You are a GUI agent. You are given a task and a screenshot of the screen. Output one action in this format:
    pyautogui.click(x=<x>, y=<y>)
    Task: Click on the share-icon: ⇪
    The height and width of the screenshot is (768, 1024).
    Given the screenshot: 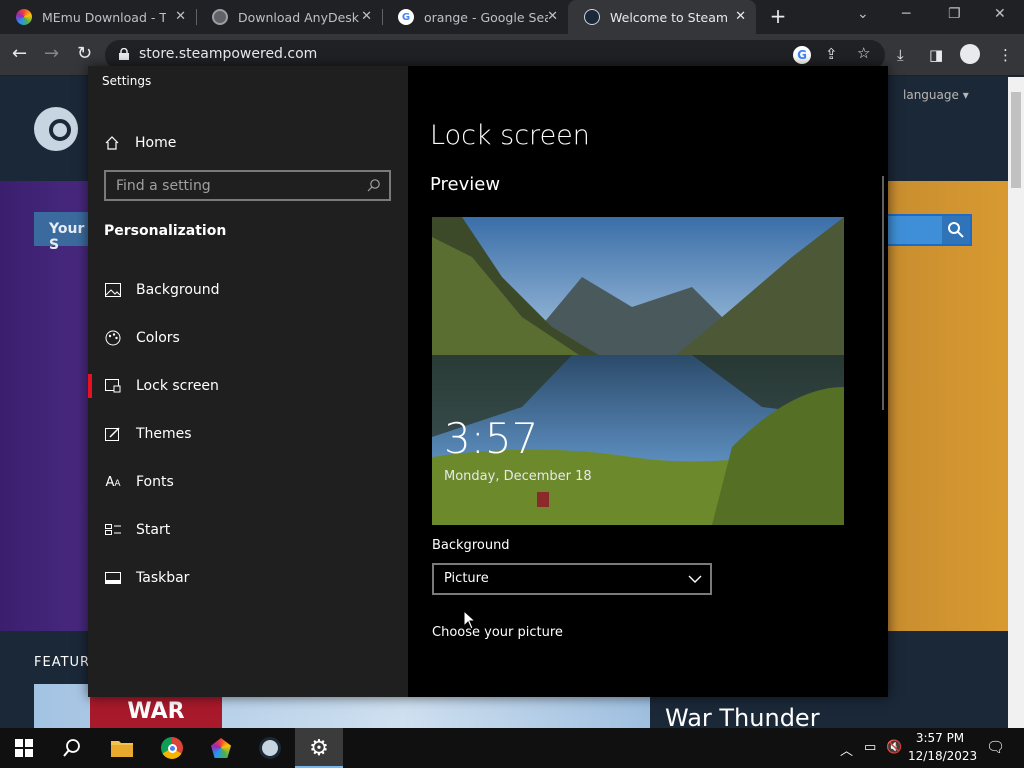 What is the action you would take?
    pyautogui.click(x=831, y=54)
    